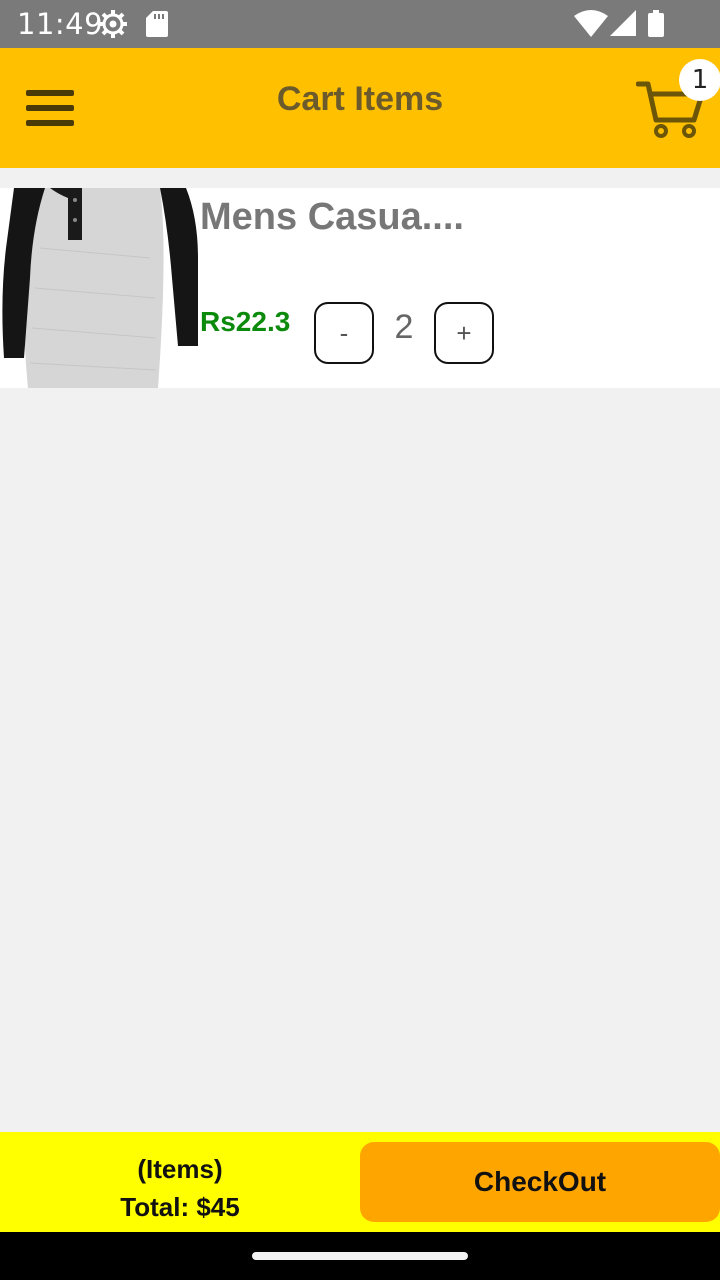 Image resolution: width=720 pixels, height=1280 pixels. I want to click on checkout-bar: (Items) Total: $45 CheckOut, so click(360, 1182).